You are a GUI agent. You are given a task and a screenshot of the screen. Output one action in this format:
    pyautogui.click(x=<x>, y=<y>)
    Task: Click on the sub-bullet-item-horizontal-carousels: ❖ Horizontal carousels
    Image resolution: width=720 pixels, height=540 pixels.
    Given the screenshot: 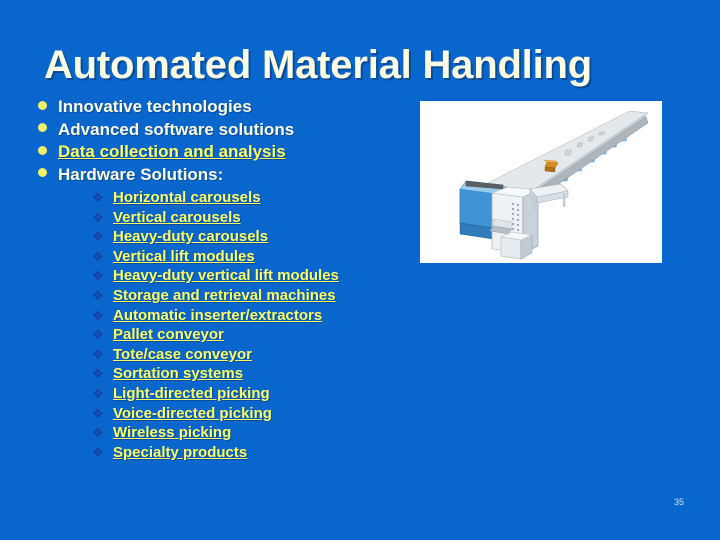 What is the action you would take?
    pyautogui.click(x=261, y=198)
    